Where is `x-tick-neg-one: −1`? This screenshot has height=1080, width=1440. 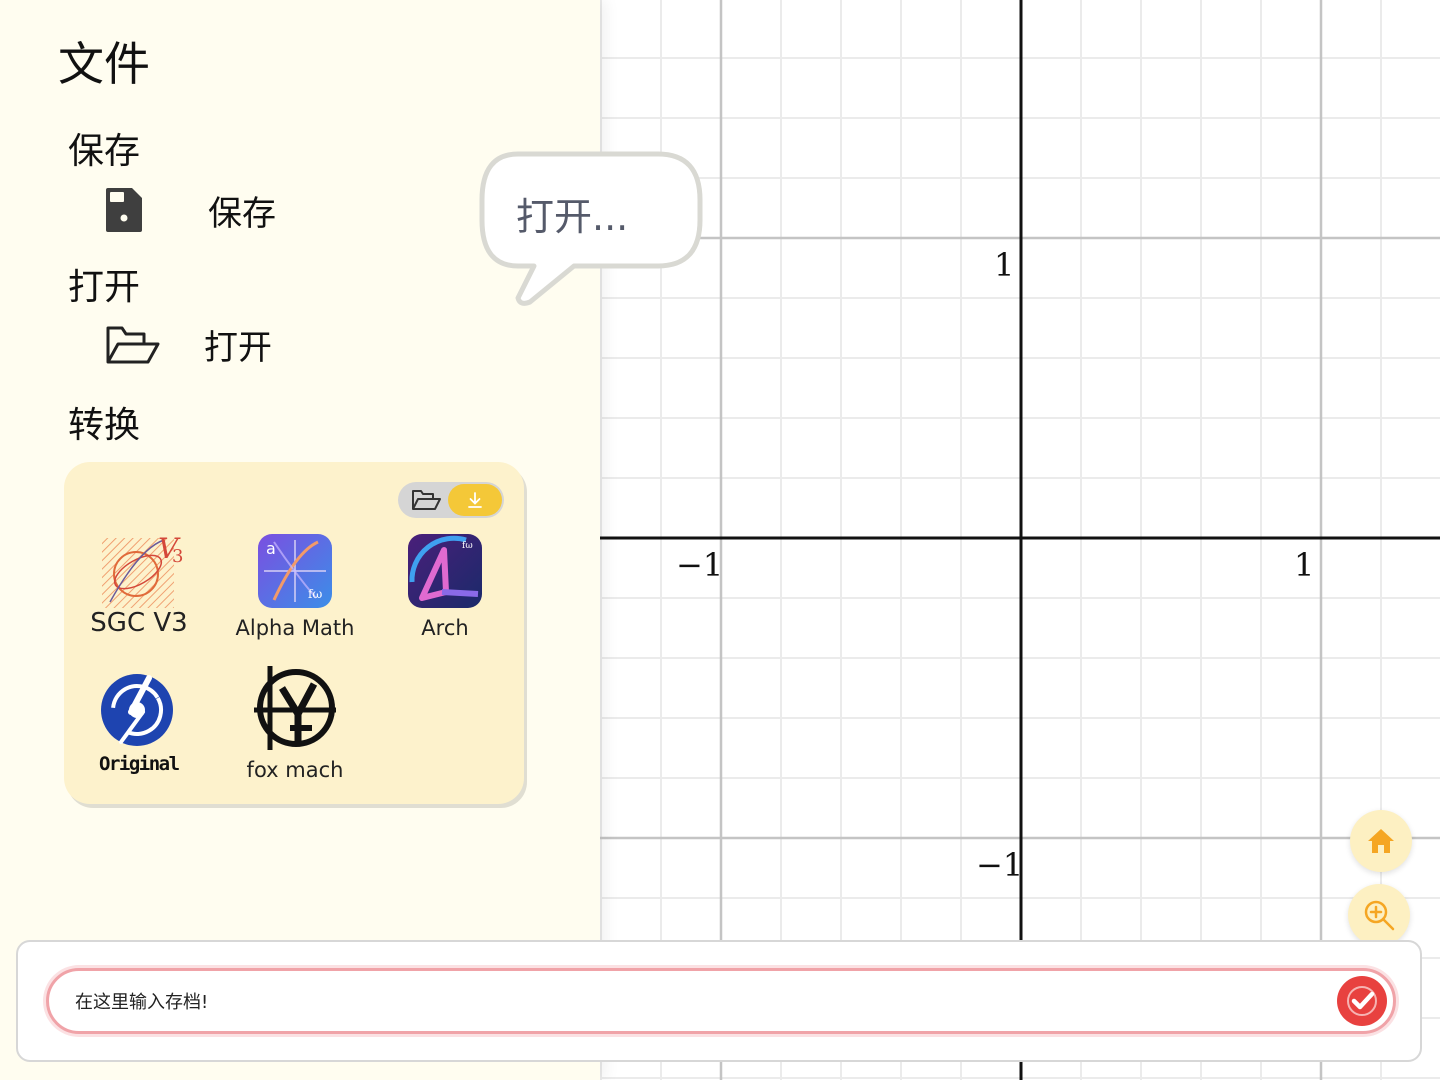
x-tick-neg-one: −1 is located at coordinates (699, 565).